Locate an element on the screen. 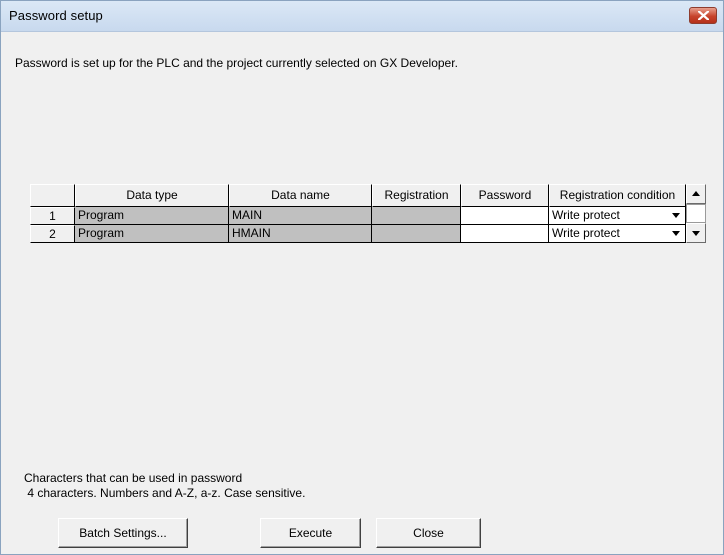 This screenshot has height=555, width=724. scroll-down-arrow-icon is located at coordinates (696, 233).